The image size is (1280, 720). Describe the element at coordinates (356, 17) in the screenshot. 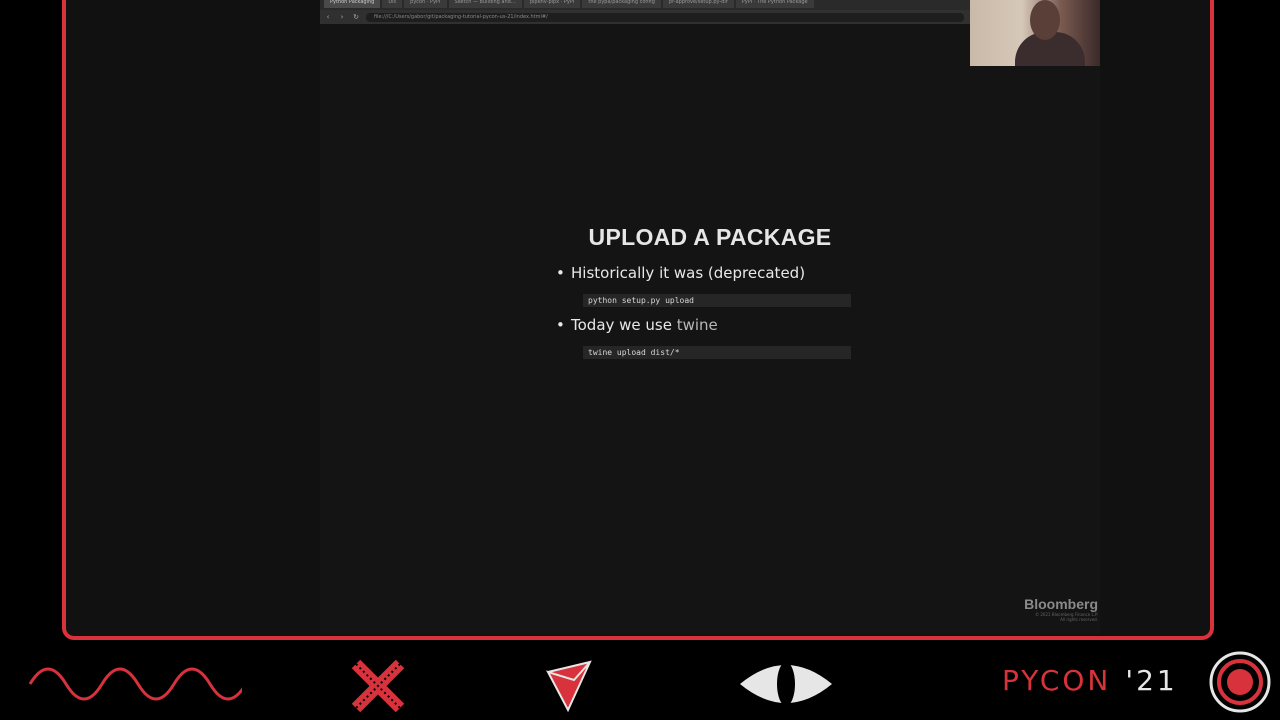

I see `reload-icon: ↻` at that location.